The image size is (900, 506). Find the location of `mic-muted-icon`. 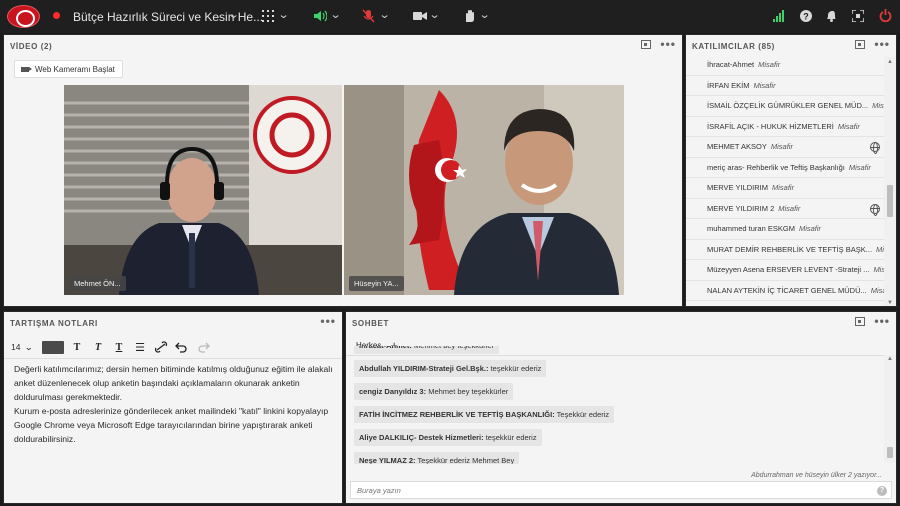

mic-muted-icon is located at coordinates (368, 16).